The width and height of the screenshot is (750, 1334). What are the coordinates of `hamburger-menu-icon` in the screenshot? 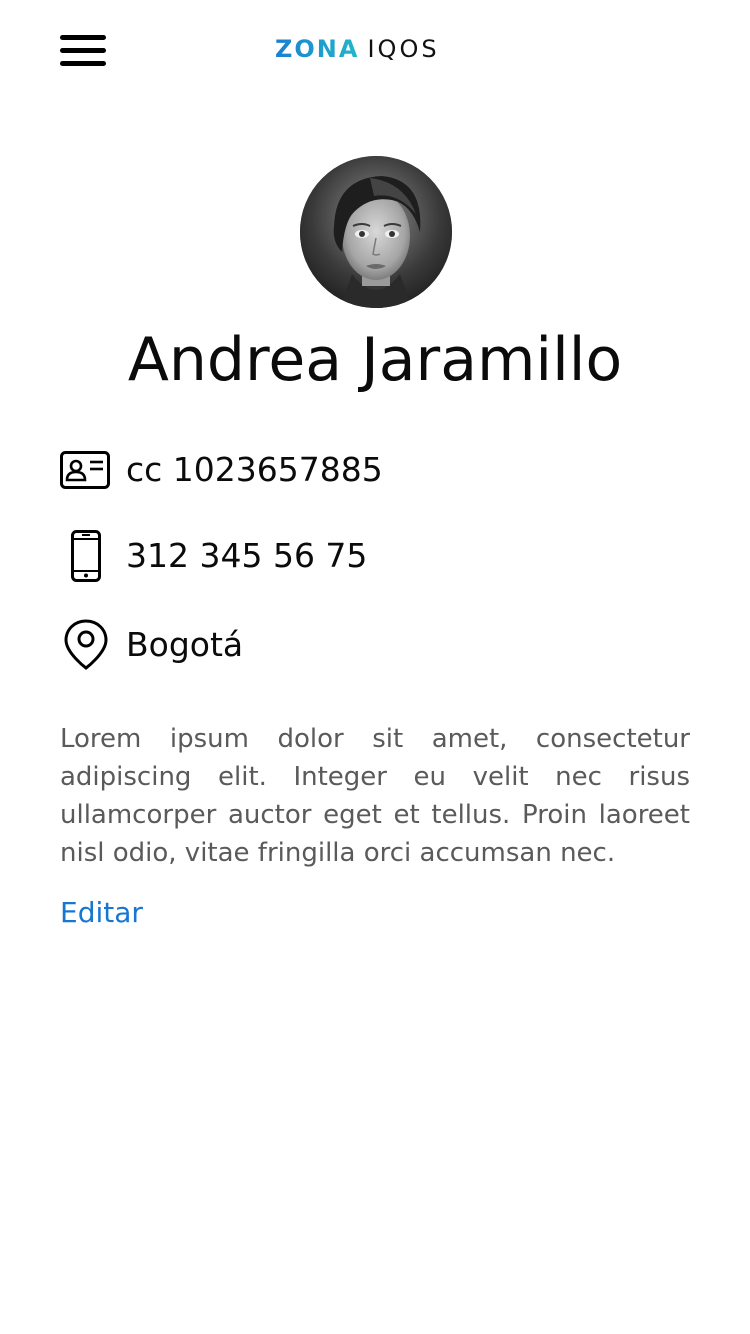 It's located at (83, 51).